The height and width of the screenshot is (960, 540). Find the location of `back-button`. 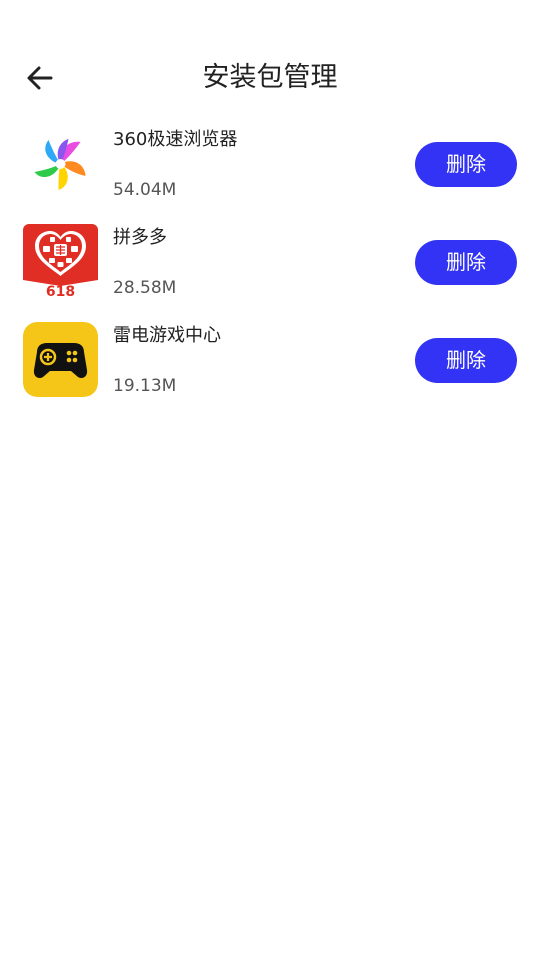

back-button is located at coordinates (40, 78).